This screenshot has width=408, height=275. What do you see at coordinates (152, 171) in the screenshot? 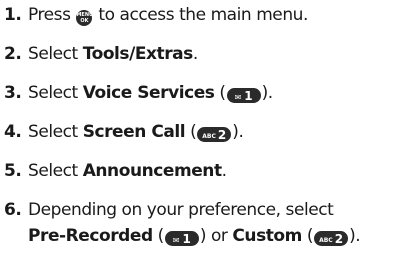
I see `menu-item-name: Announcement` at bounding box center [152, 171].